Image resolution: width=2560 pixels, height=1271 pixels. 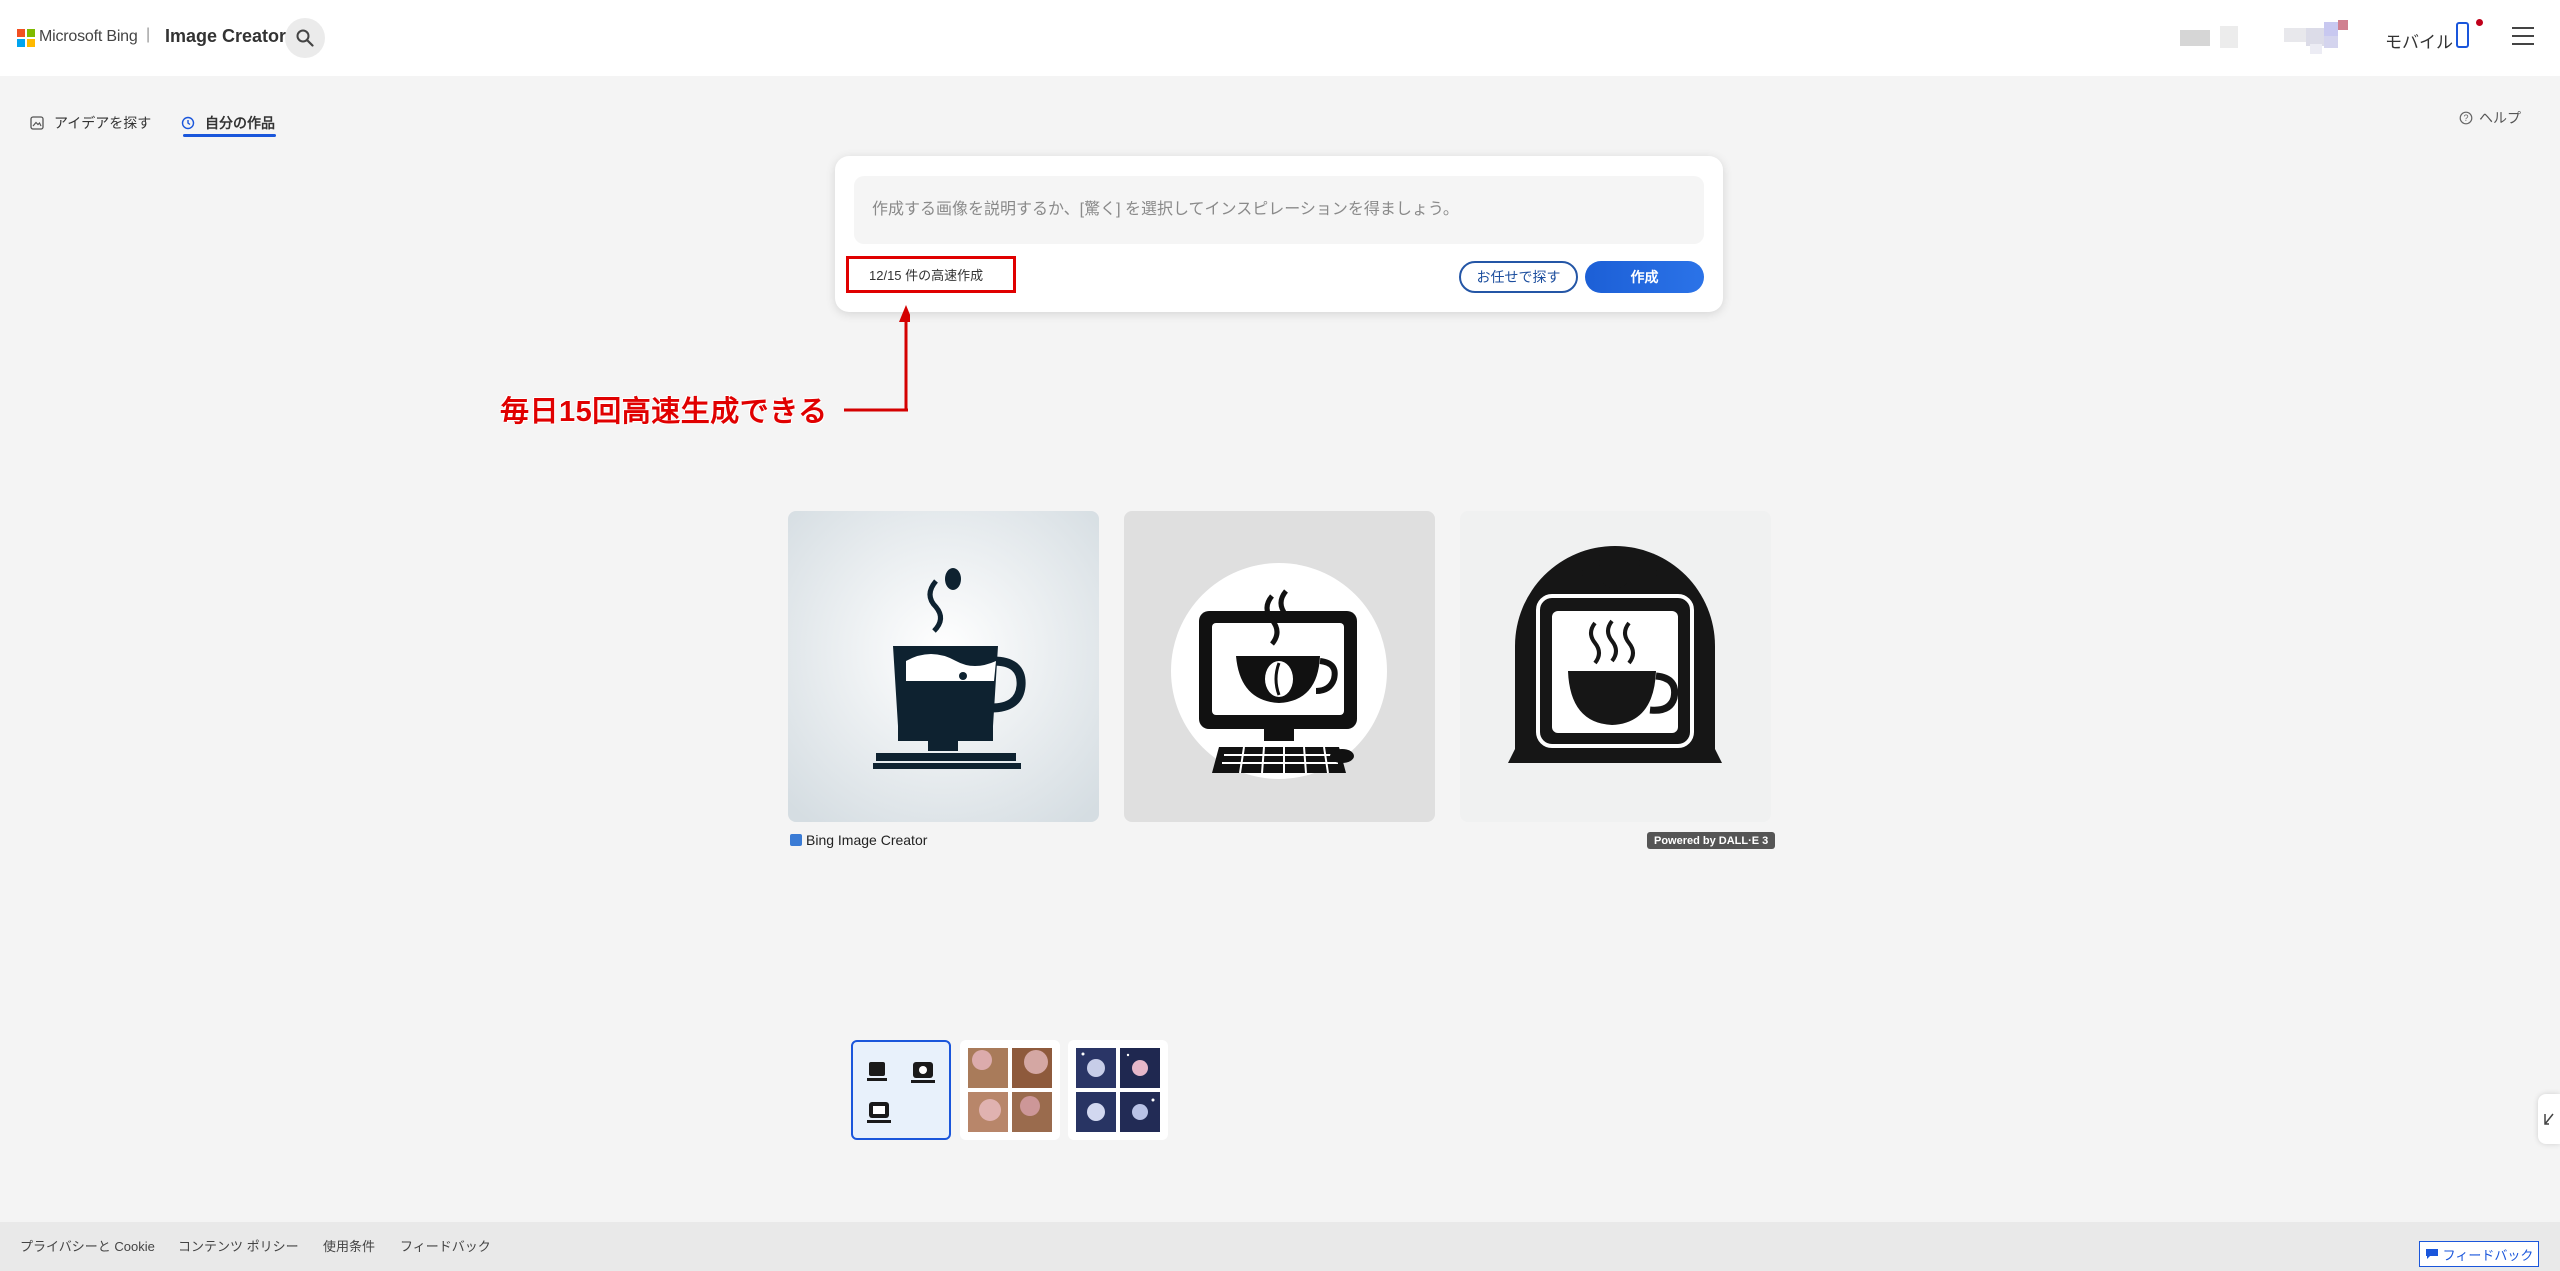 What do you see at coordinates (1518, 277) in the screenshot?
I see `surprise-me-button: お任せで探す` at bounding box center [1518, 277].